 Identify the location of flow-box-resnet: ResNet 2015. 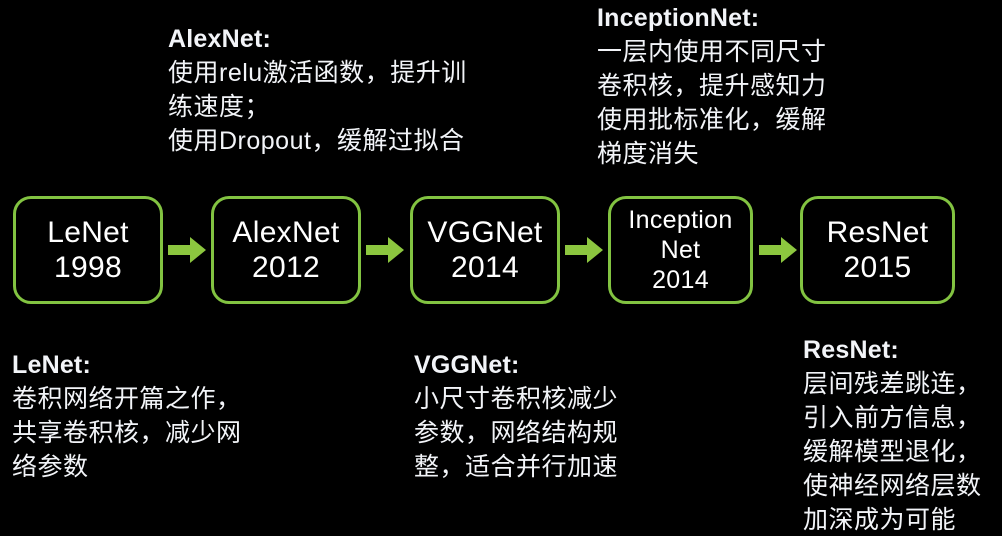
(877, 250).